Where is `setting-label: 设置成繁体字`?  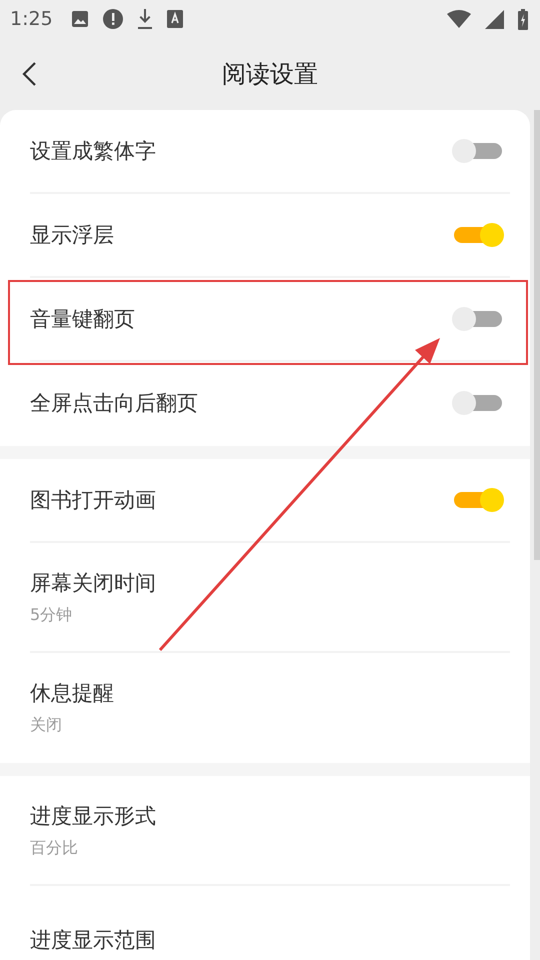 setting-label: 设置成繁体字 is located at coordinates (93, 151).